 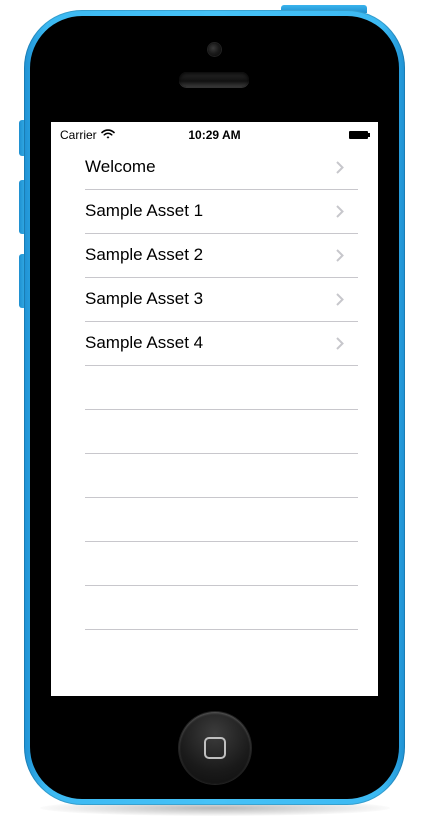 What do you see at coordinates (144, 342) in the screenshot?
I see `row-label: Sample Asset 4` at bounding box center [144, 342].